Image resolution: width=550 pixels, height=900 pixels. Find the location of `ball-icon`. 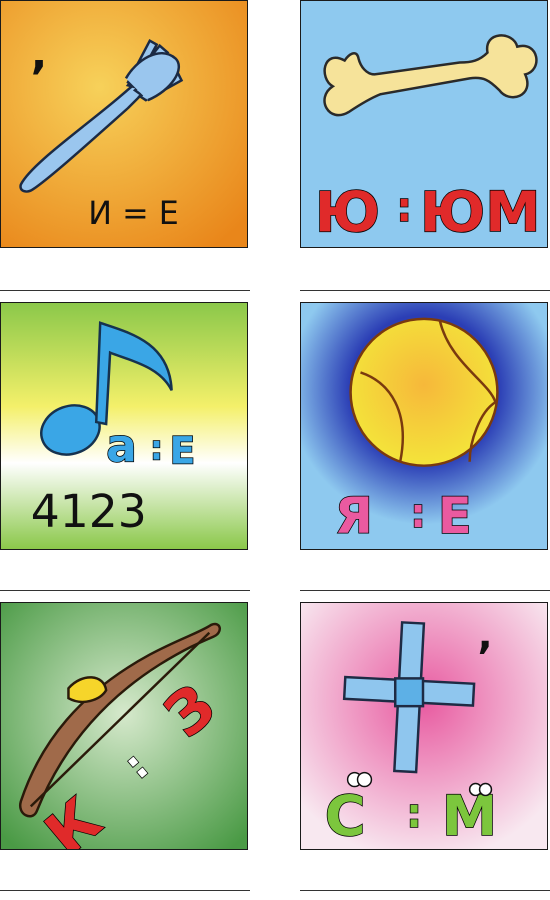

ball-icon is located at coordinates (424, 392).